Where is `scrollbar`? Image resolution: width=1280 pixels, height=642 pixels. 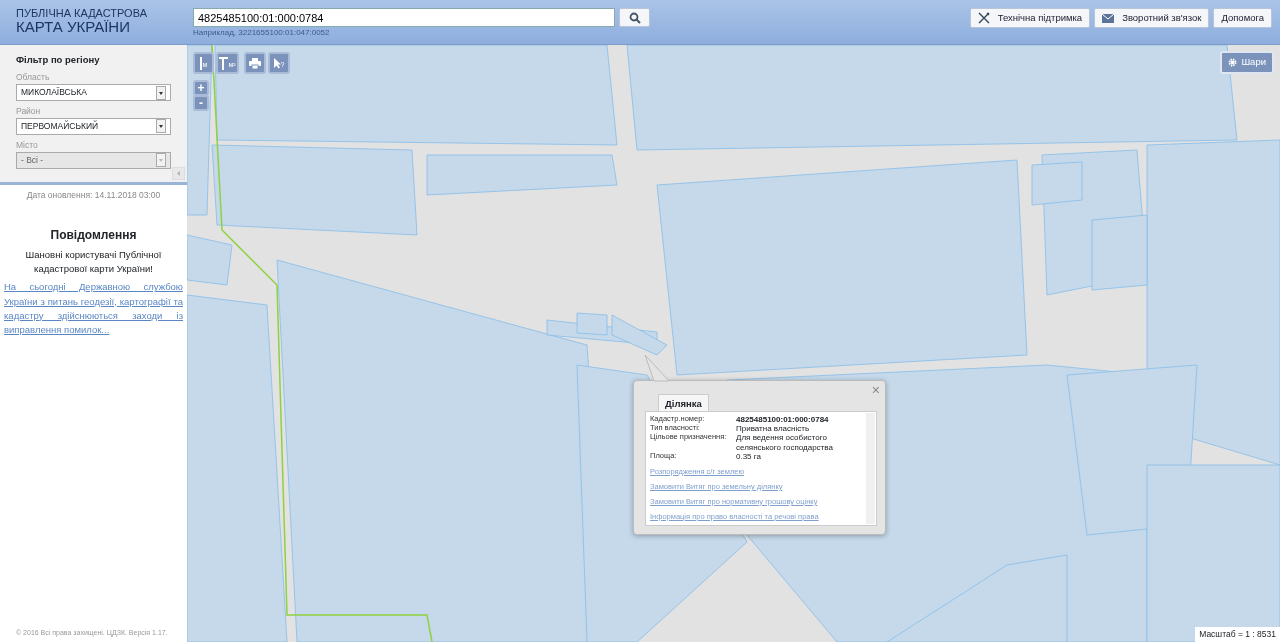 scrollbar is located at coordinates (870, 468).